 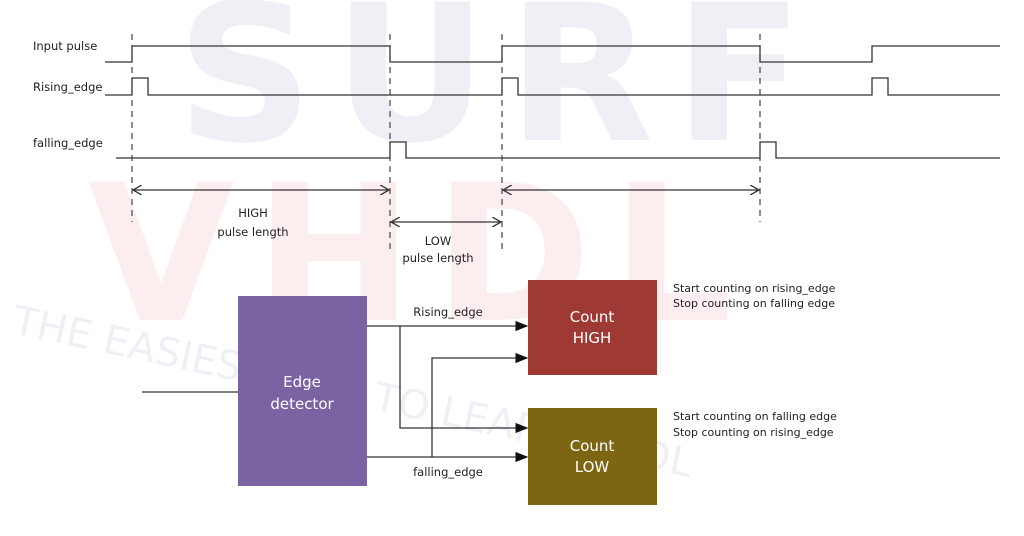 I want to click on edge-detector-block, so click(x=302, y=391).